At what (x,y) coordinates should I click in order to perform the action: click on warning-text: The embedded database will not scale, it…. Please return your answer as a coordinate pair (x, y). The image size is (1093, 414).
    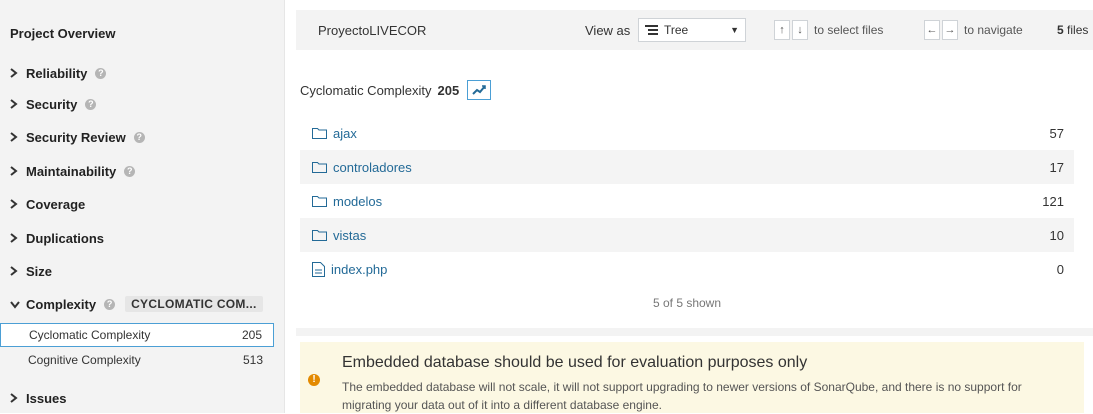
    Looking at the image, I should click on (682, 396).